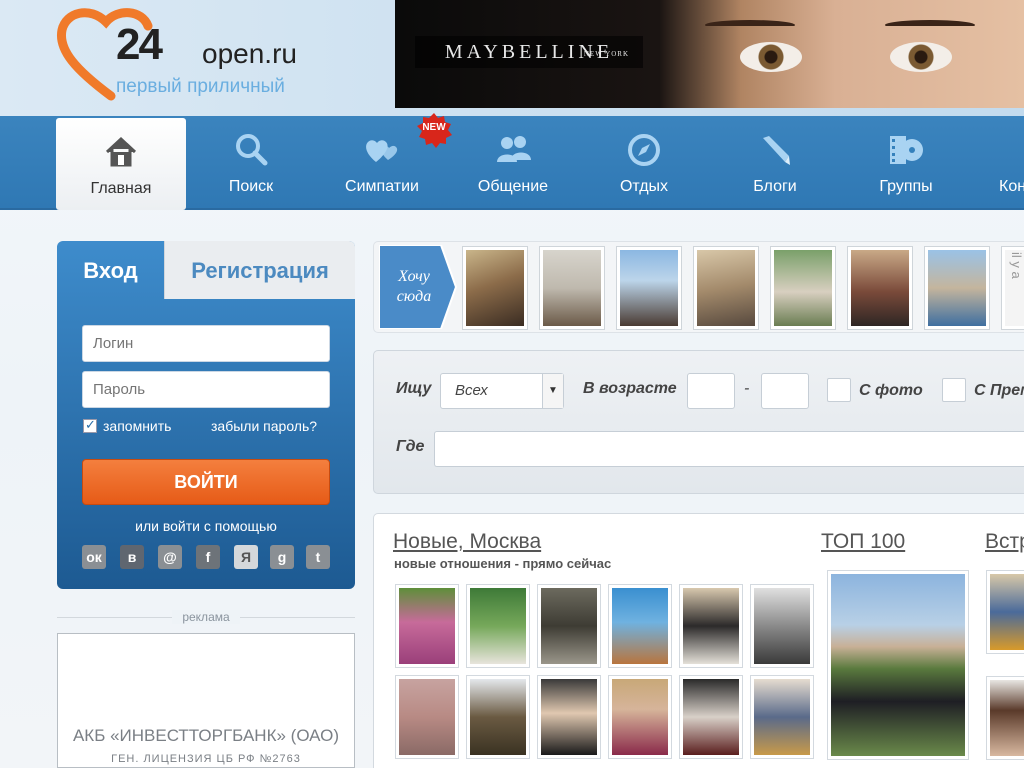  I want to click on featured-photo: il y a, so click(1012, 288).